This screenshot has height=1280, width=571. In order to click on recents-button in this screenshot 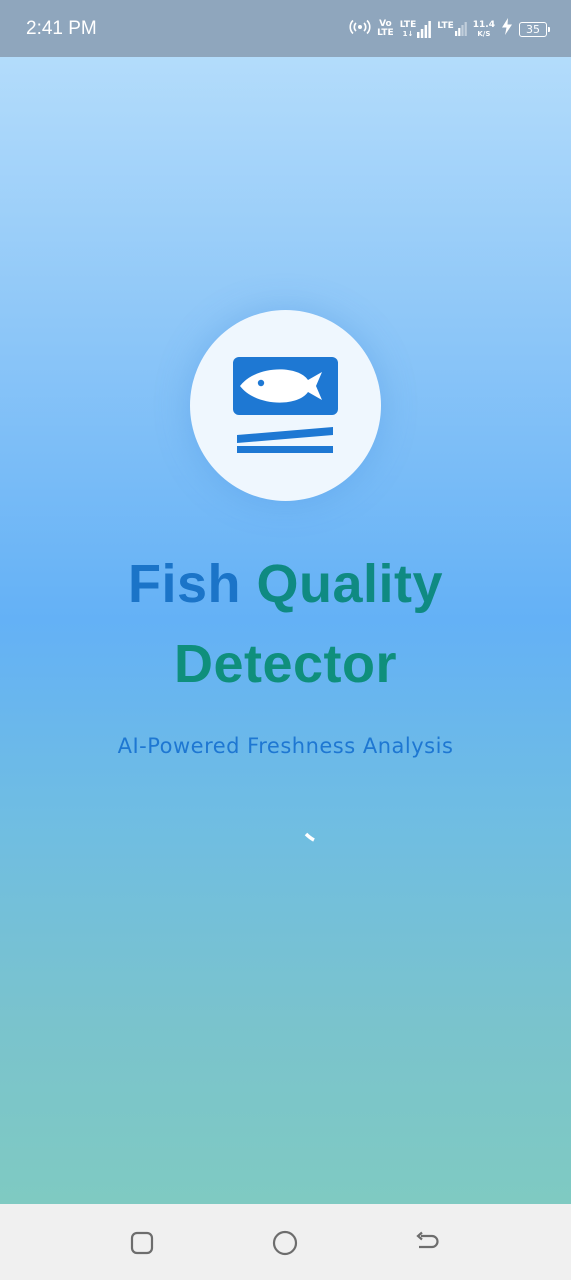, I will do `click(142, 1243)`.